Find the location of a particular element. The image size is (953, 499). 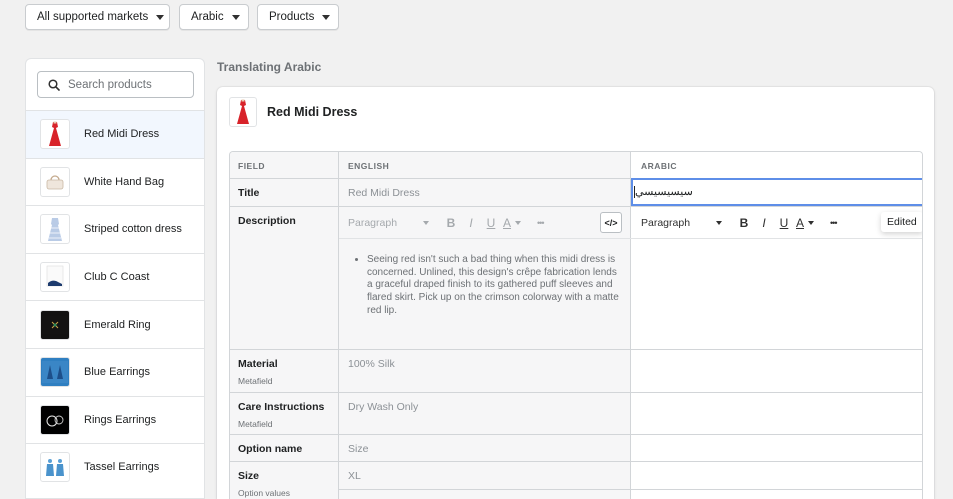

product-item-label: Tassel Earrings is located at coordinates (122, 467).